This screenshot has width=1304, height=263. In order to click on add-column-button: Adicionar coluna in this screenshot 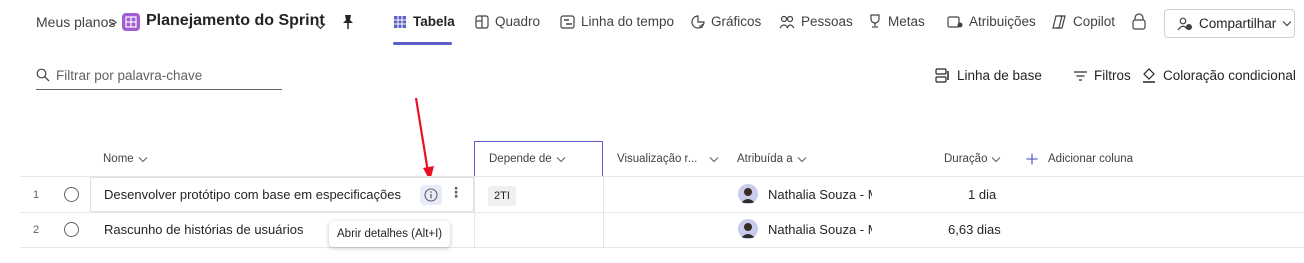, I will do `click(1079, 159)`.